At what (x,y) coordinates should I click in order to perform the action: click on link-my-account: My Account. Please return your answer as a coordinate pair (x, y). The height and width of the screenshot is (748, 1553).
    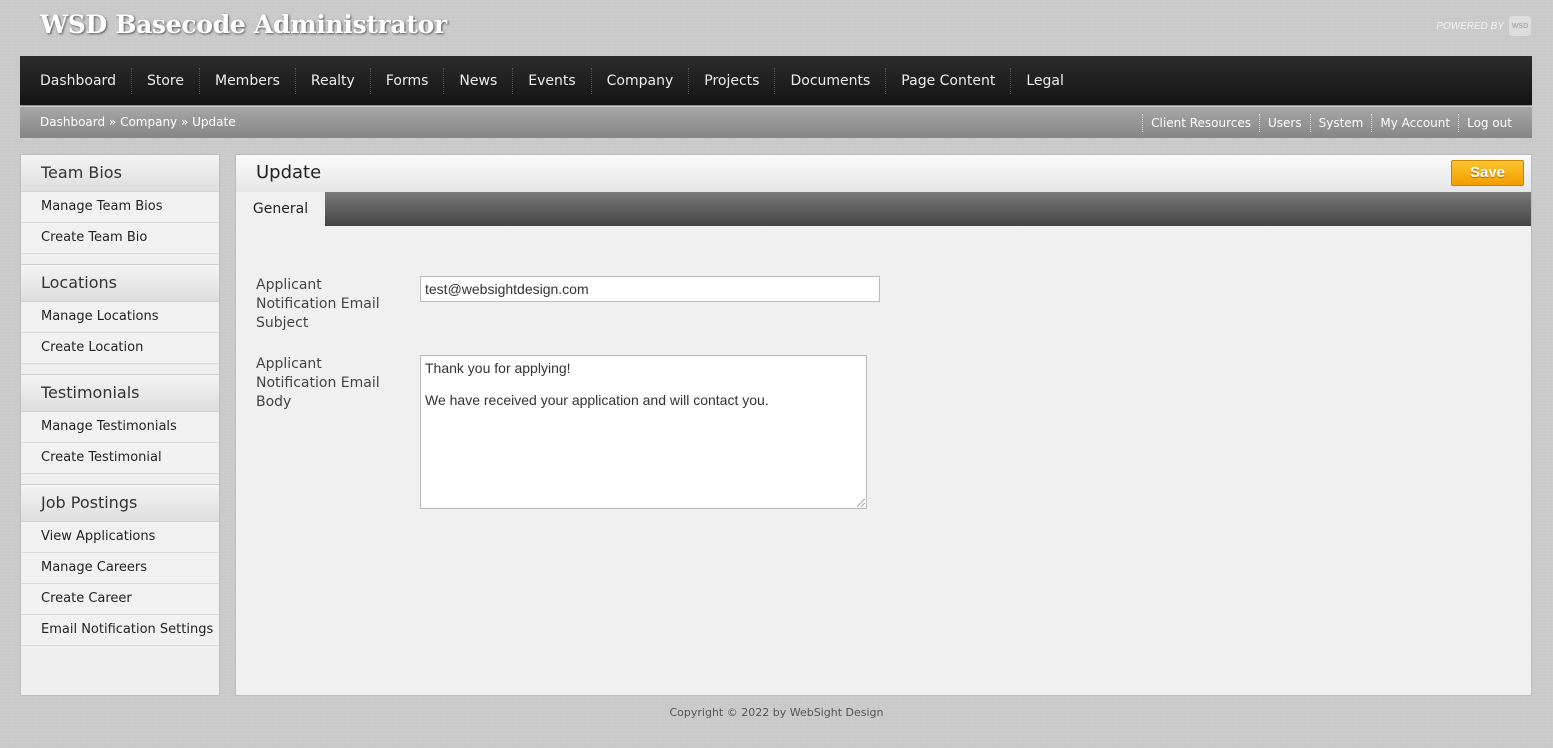
    Looking at the image, I should click on (1414, 122).